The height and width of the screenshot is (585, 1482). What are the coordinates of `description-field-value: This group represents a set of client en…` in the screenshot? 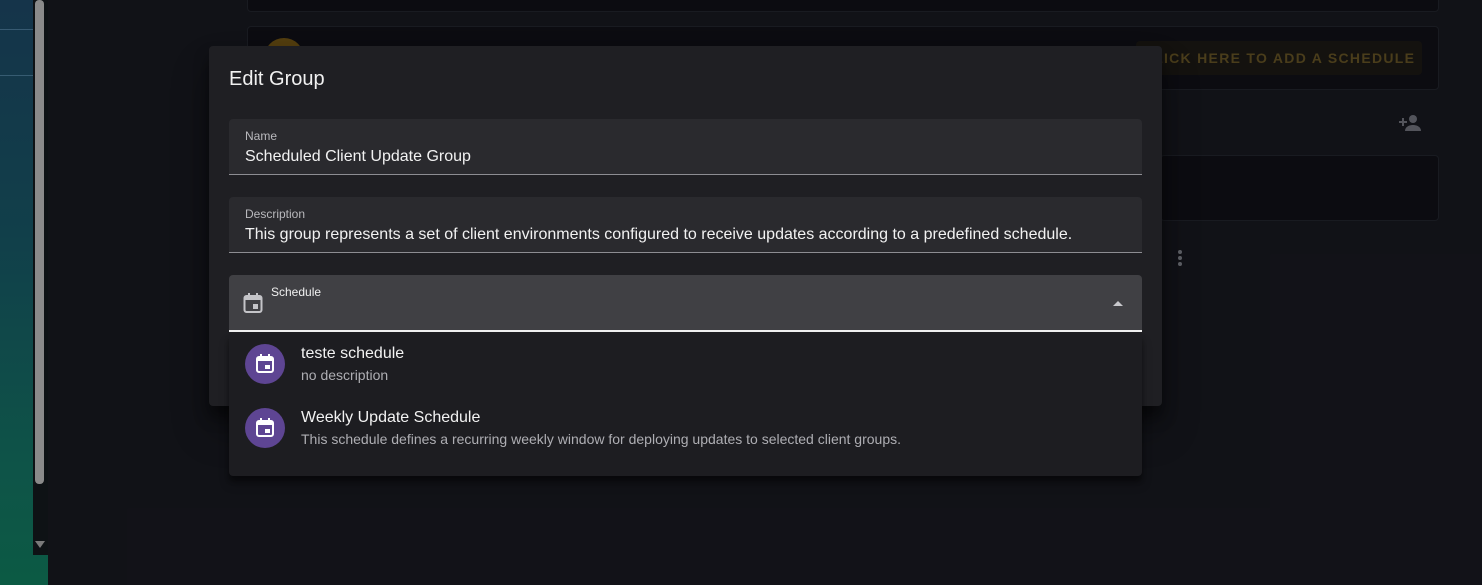 It's located at (658, 235).